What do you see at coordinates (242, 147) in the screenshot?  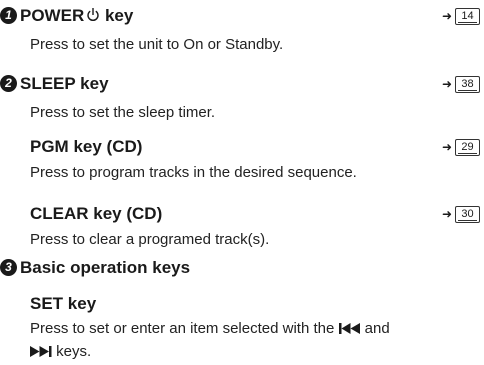 I see `entry-pgm-key: PGM key (CD) ➜ 29` at bounding box center [242, 147].